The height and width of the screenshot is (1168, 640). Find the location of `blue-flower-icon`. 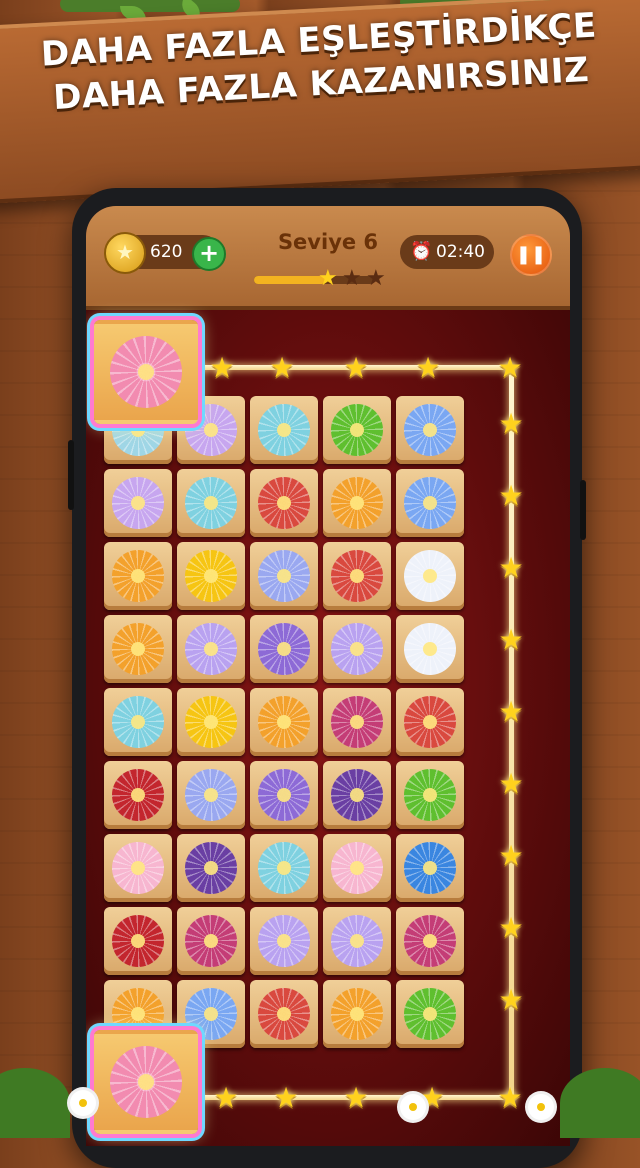

blue-flower-icon is located at coordinates (430, 503).